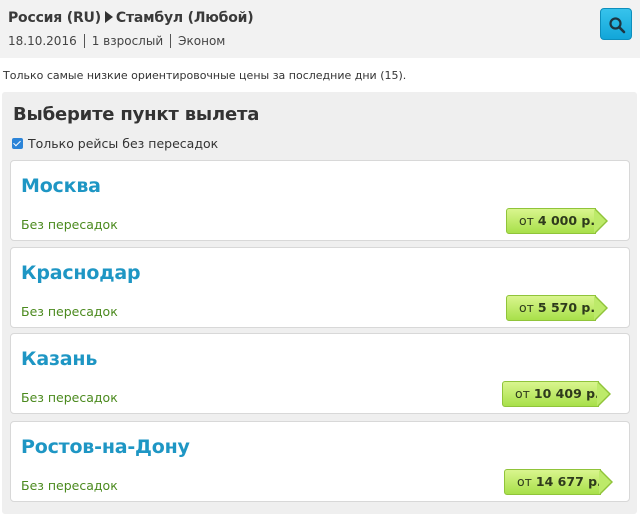  Describe the element at coordinates (123, 143) in the screenshot. I see `direct-only-label: Только рейсы без пересадок` at that location.